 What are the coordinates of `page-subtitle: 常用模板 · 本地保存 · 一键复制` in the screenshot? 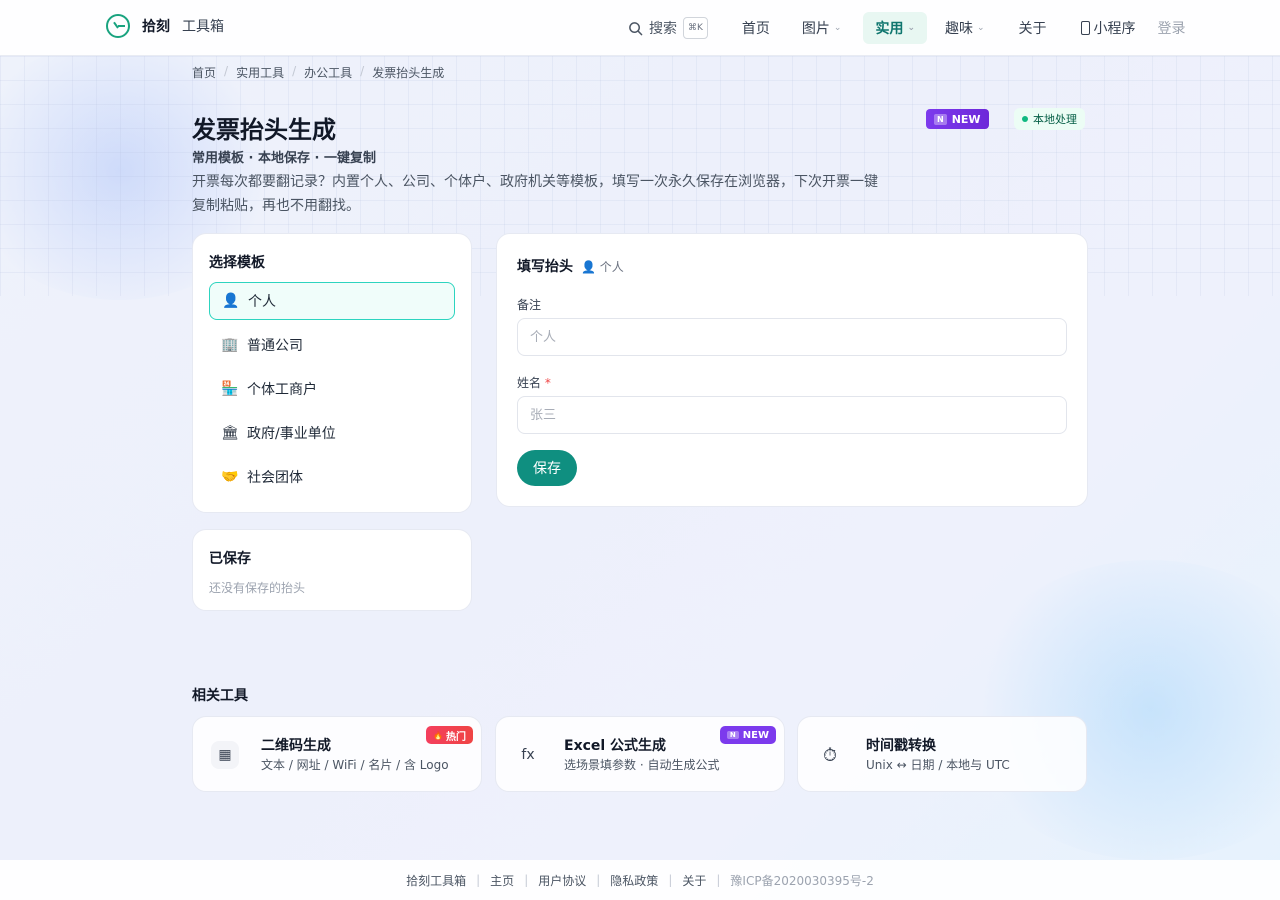 It's located at (284, 158).